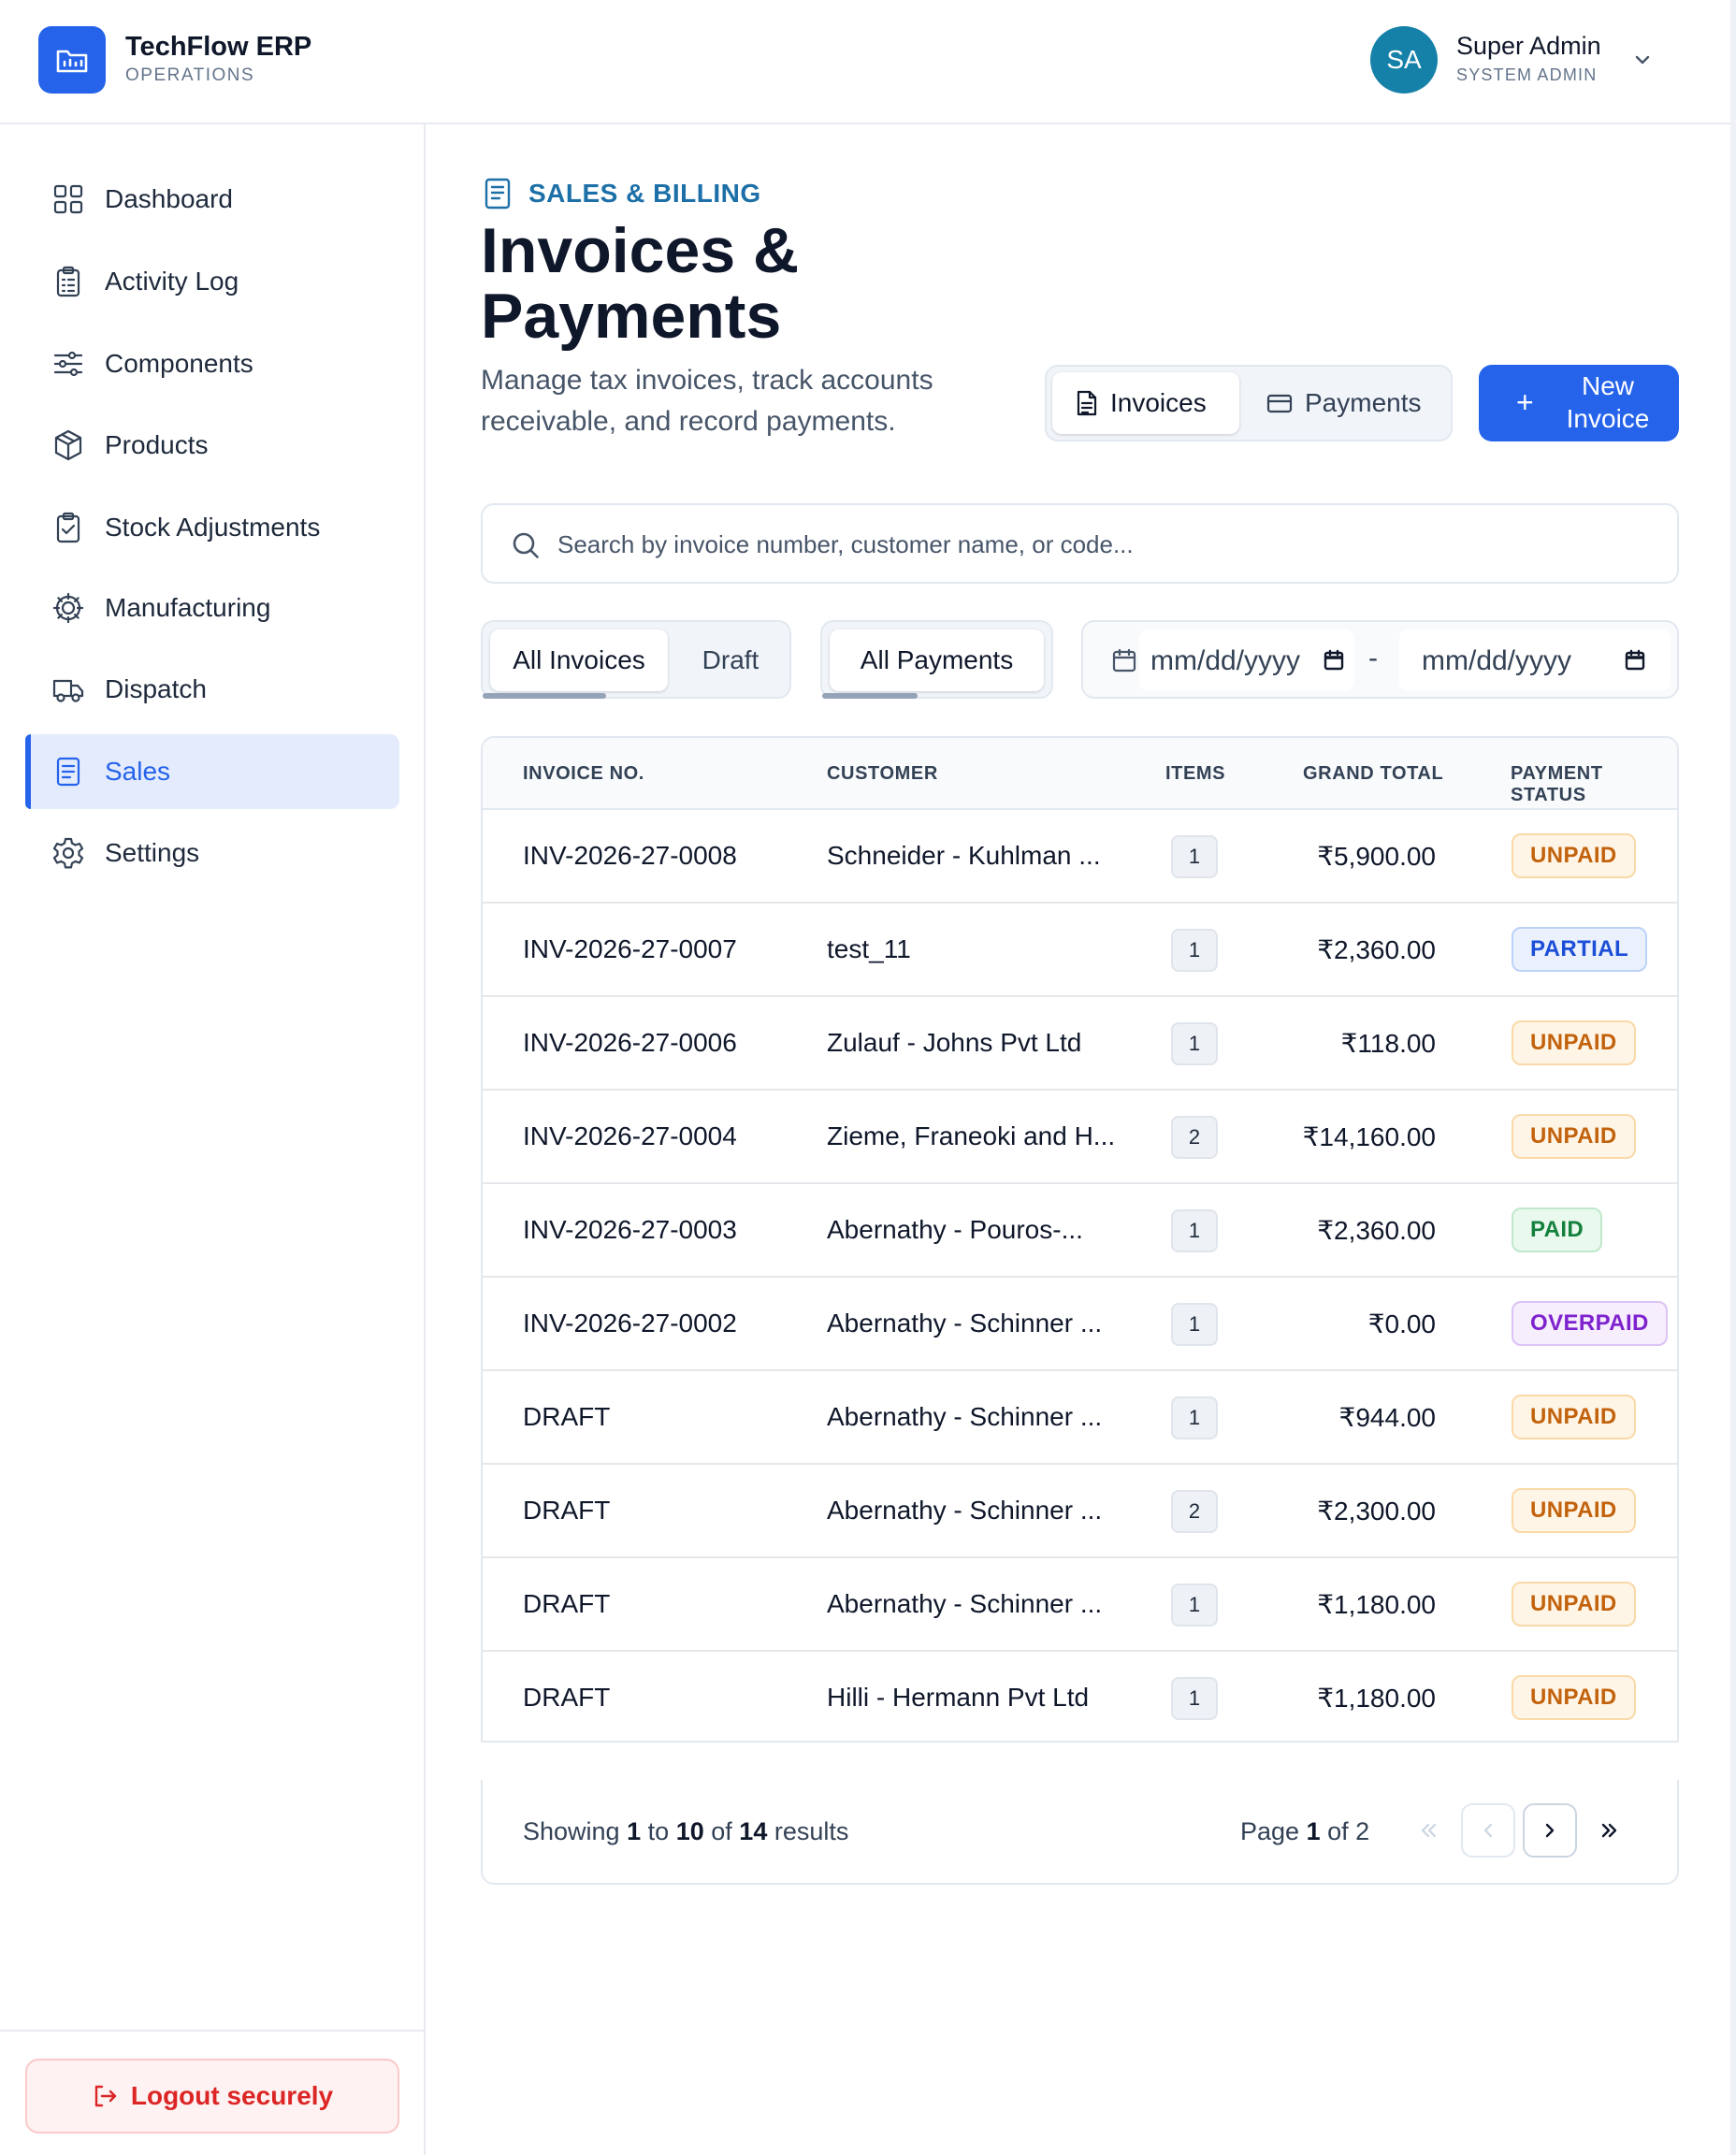 This screenshot has height=2155, width=1736. Describe the element at coordinates (1608, 402) in the screenshot. I see `new-invoice-label: New Invoice` at that location.